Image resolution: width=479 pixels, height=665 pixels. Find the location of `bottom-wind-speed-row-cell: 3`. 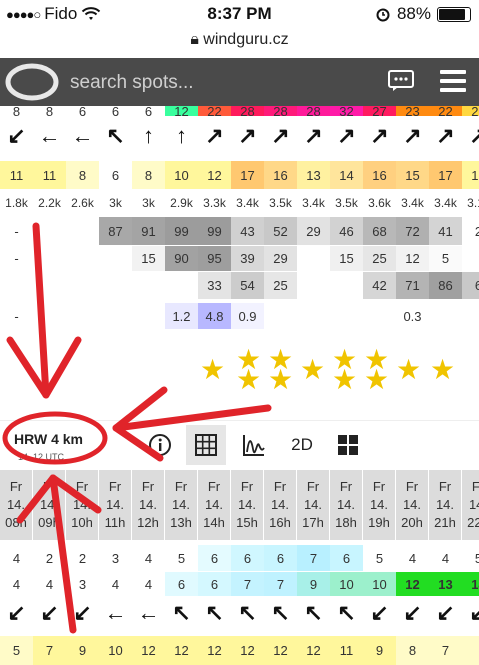

bottom-wind-speed-row-cell: 3 is located at coordinates (115, 558).